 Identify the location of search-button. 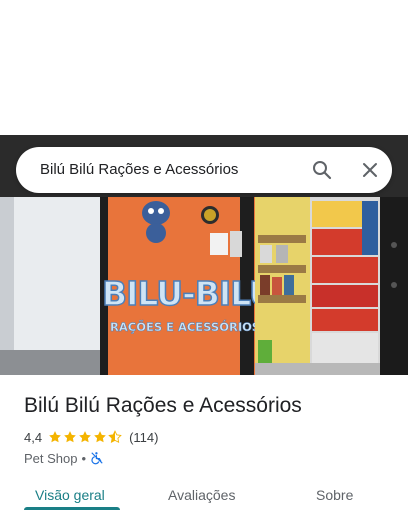
(322, 170).